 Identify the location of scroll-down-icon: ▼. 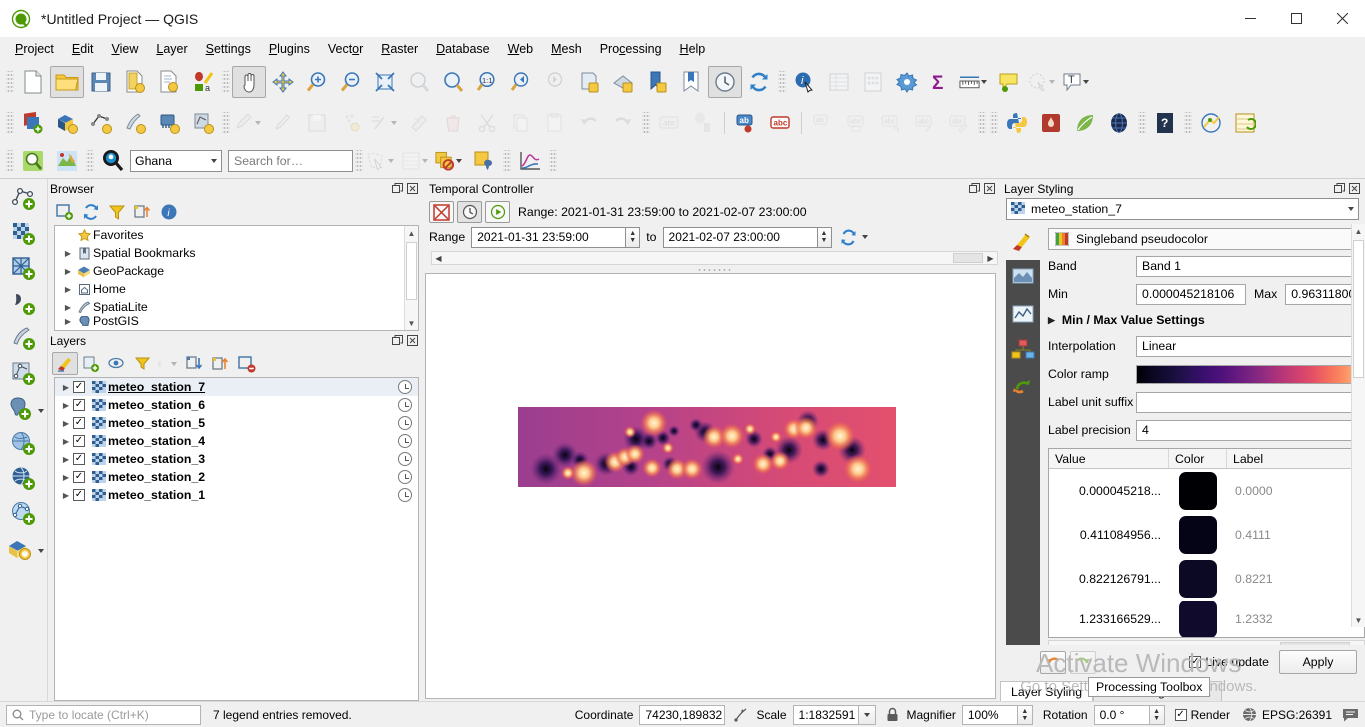
(411, 323).